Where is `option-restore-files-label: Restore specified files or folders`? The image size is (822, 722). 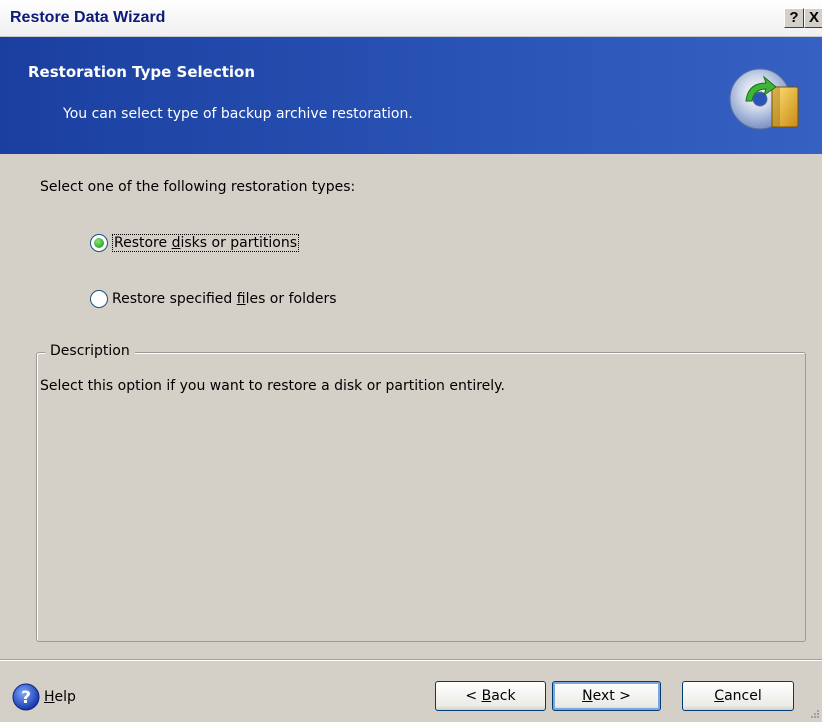
option-restore-files-label: Restore specified files or folders is located at coordinates (224, 299).